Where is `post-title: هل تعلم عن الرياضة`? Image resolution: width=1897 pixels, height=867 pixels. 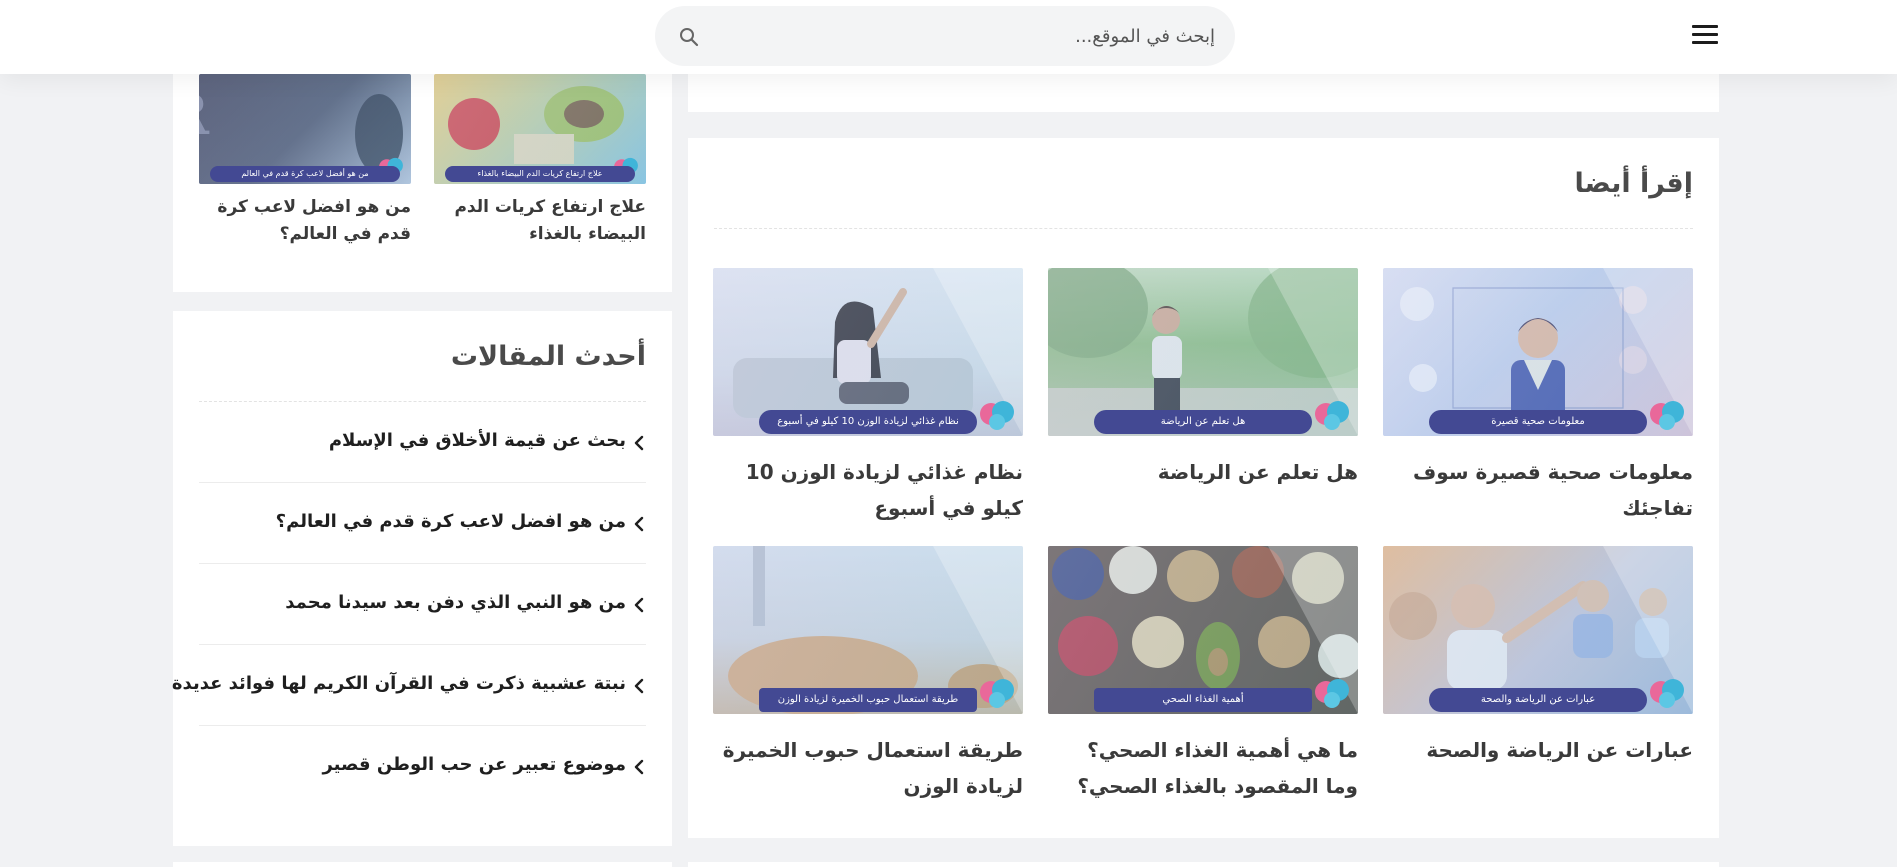 post-title: هل تعلم عن الرياضة is located at coordinates (1203, 472).